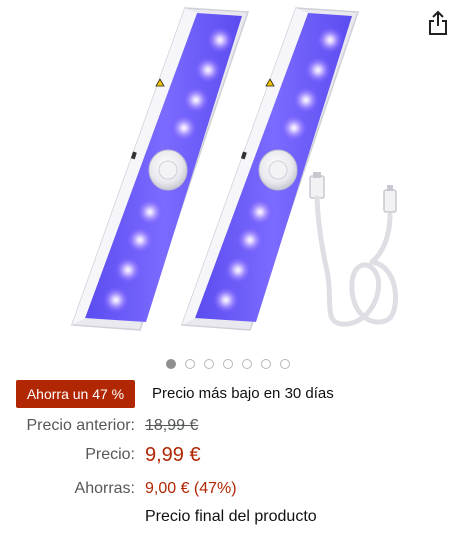 The image size is (475, 536). I want to click on image-carousel-dots, so click(228, 365).